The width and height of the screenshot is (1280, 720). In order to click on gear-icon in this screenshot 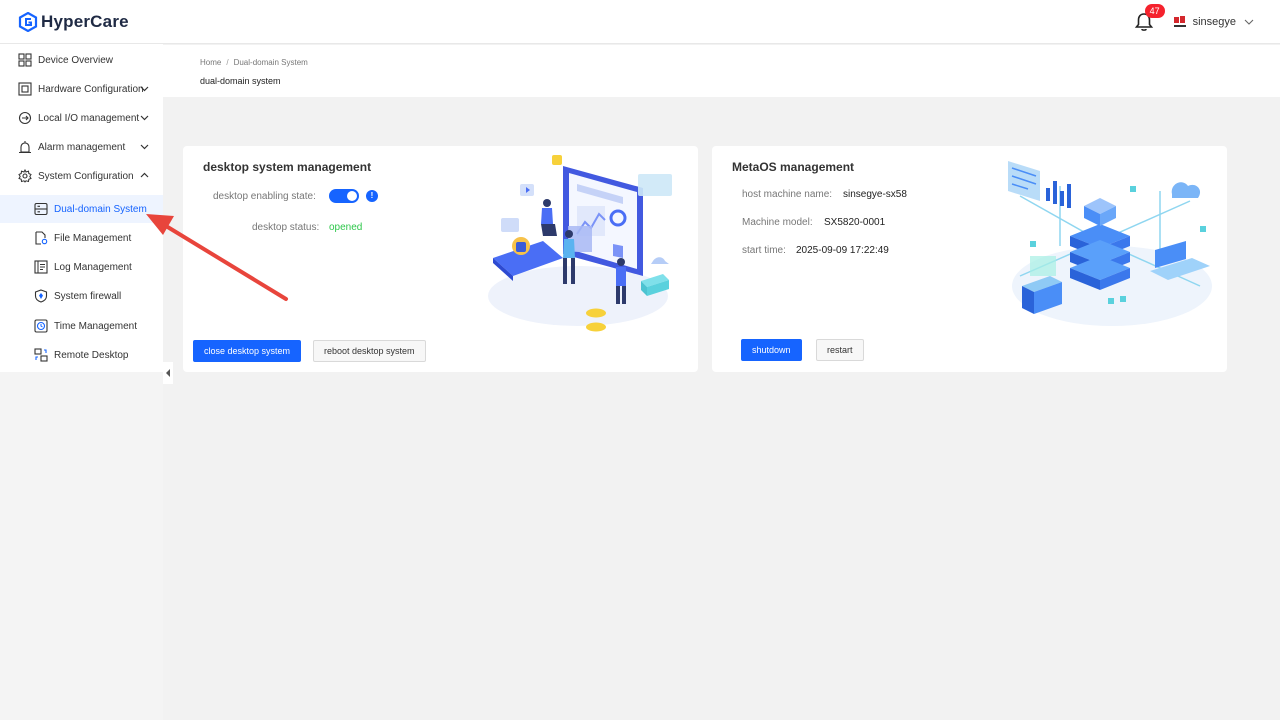, I will do `click(25, 176)`.